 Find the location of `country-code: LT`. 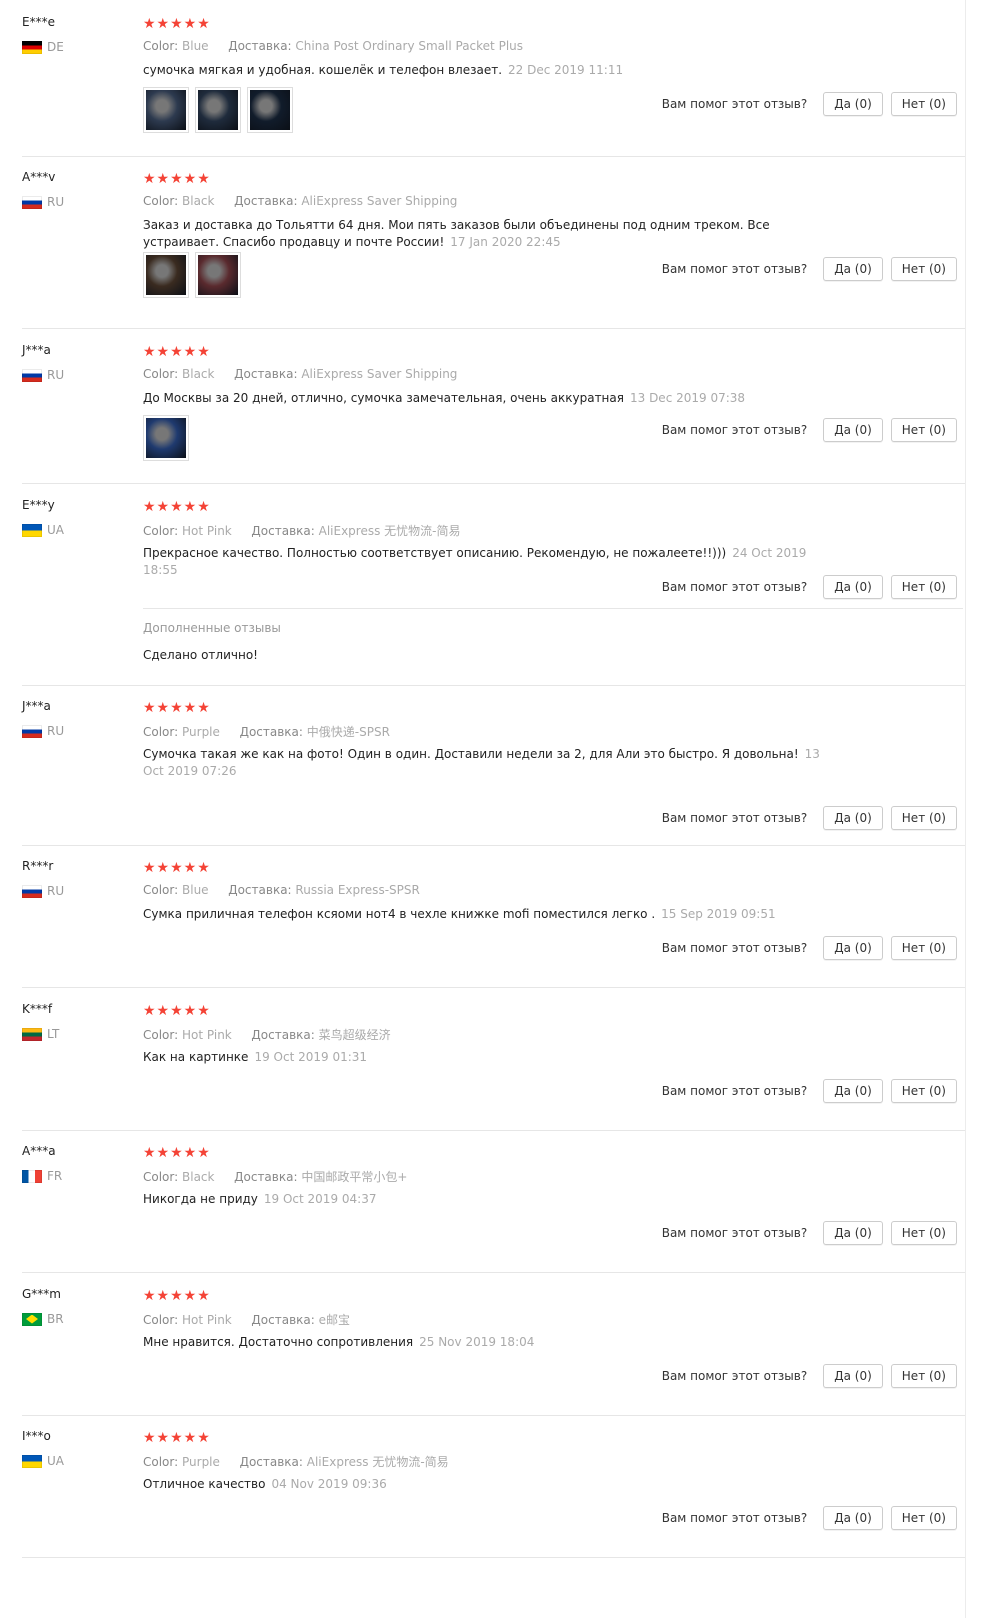

country-code: LT is located at coordinates (53, 1034).